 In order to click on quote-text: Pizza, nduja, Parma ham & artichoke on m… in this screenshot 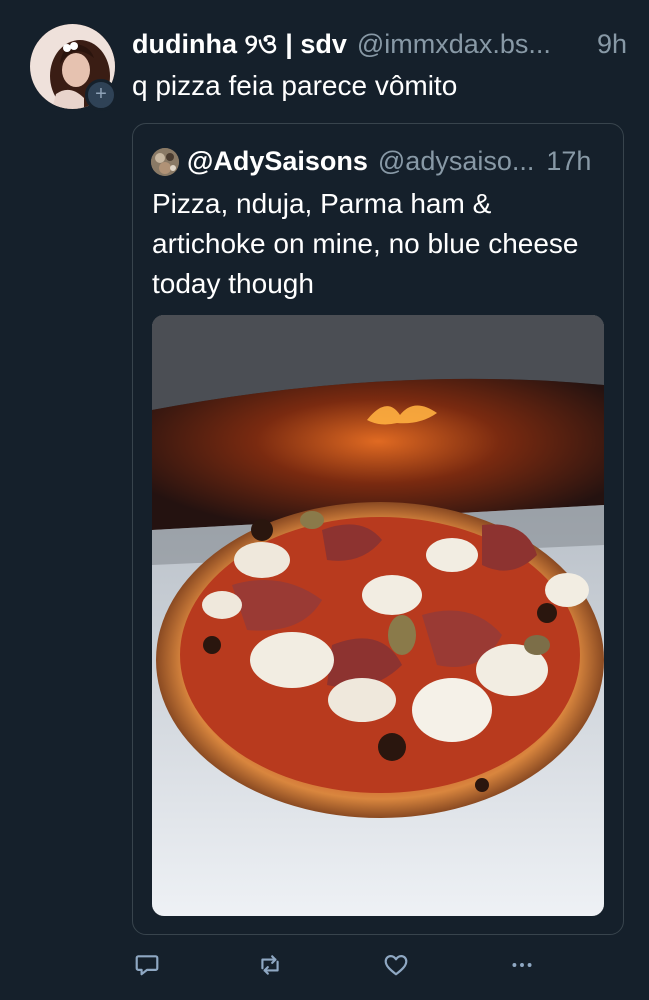, I will do `click(365, 243)`.